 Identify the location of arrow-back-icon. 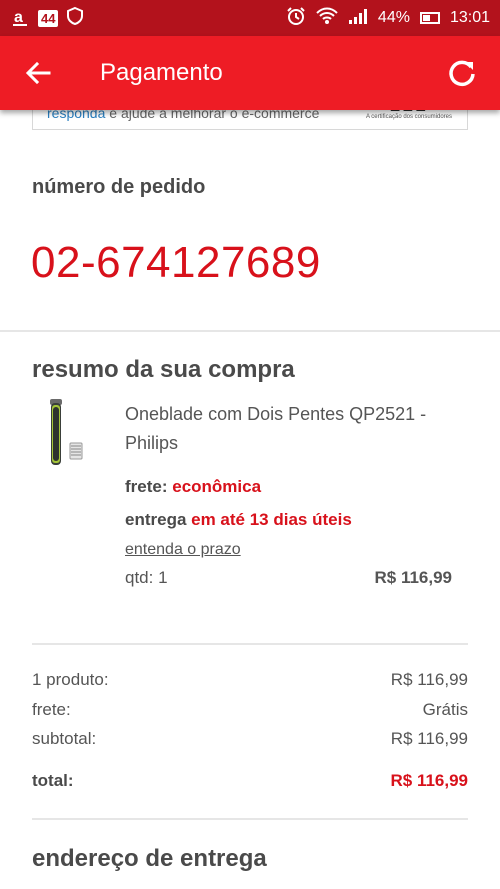
(38, 73).